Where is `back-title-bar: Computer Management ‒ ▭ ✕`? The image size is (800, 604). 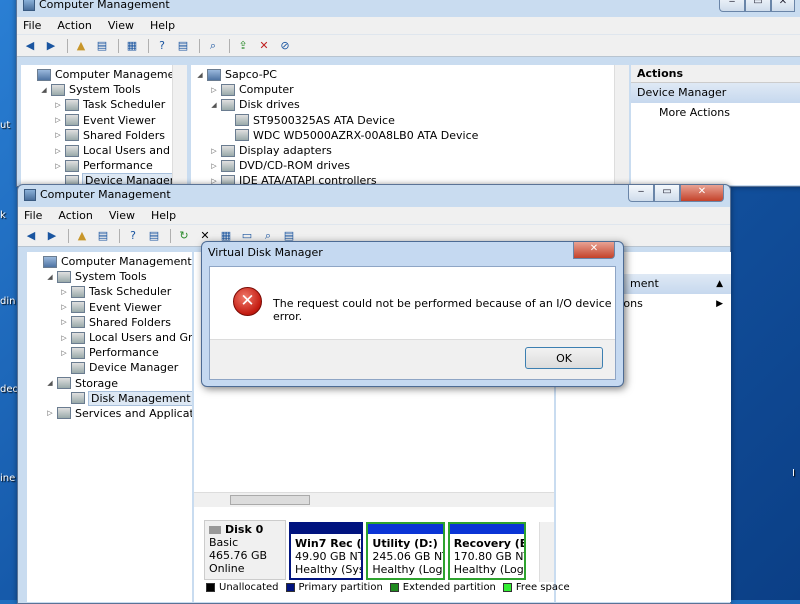
back-title-bar: Computer Management ‒ ▭ ✕ is located at coordinates (408, 8).